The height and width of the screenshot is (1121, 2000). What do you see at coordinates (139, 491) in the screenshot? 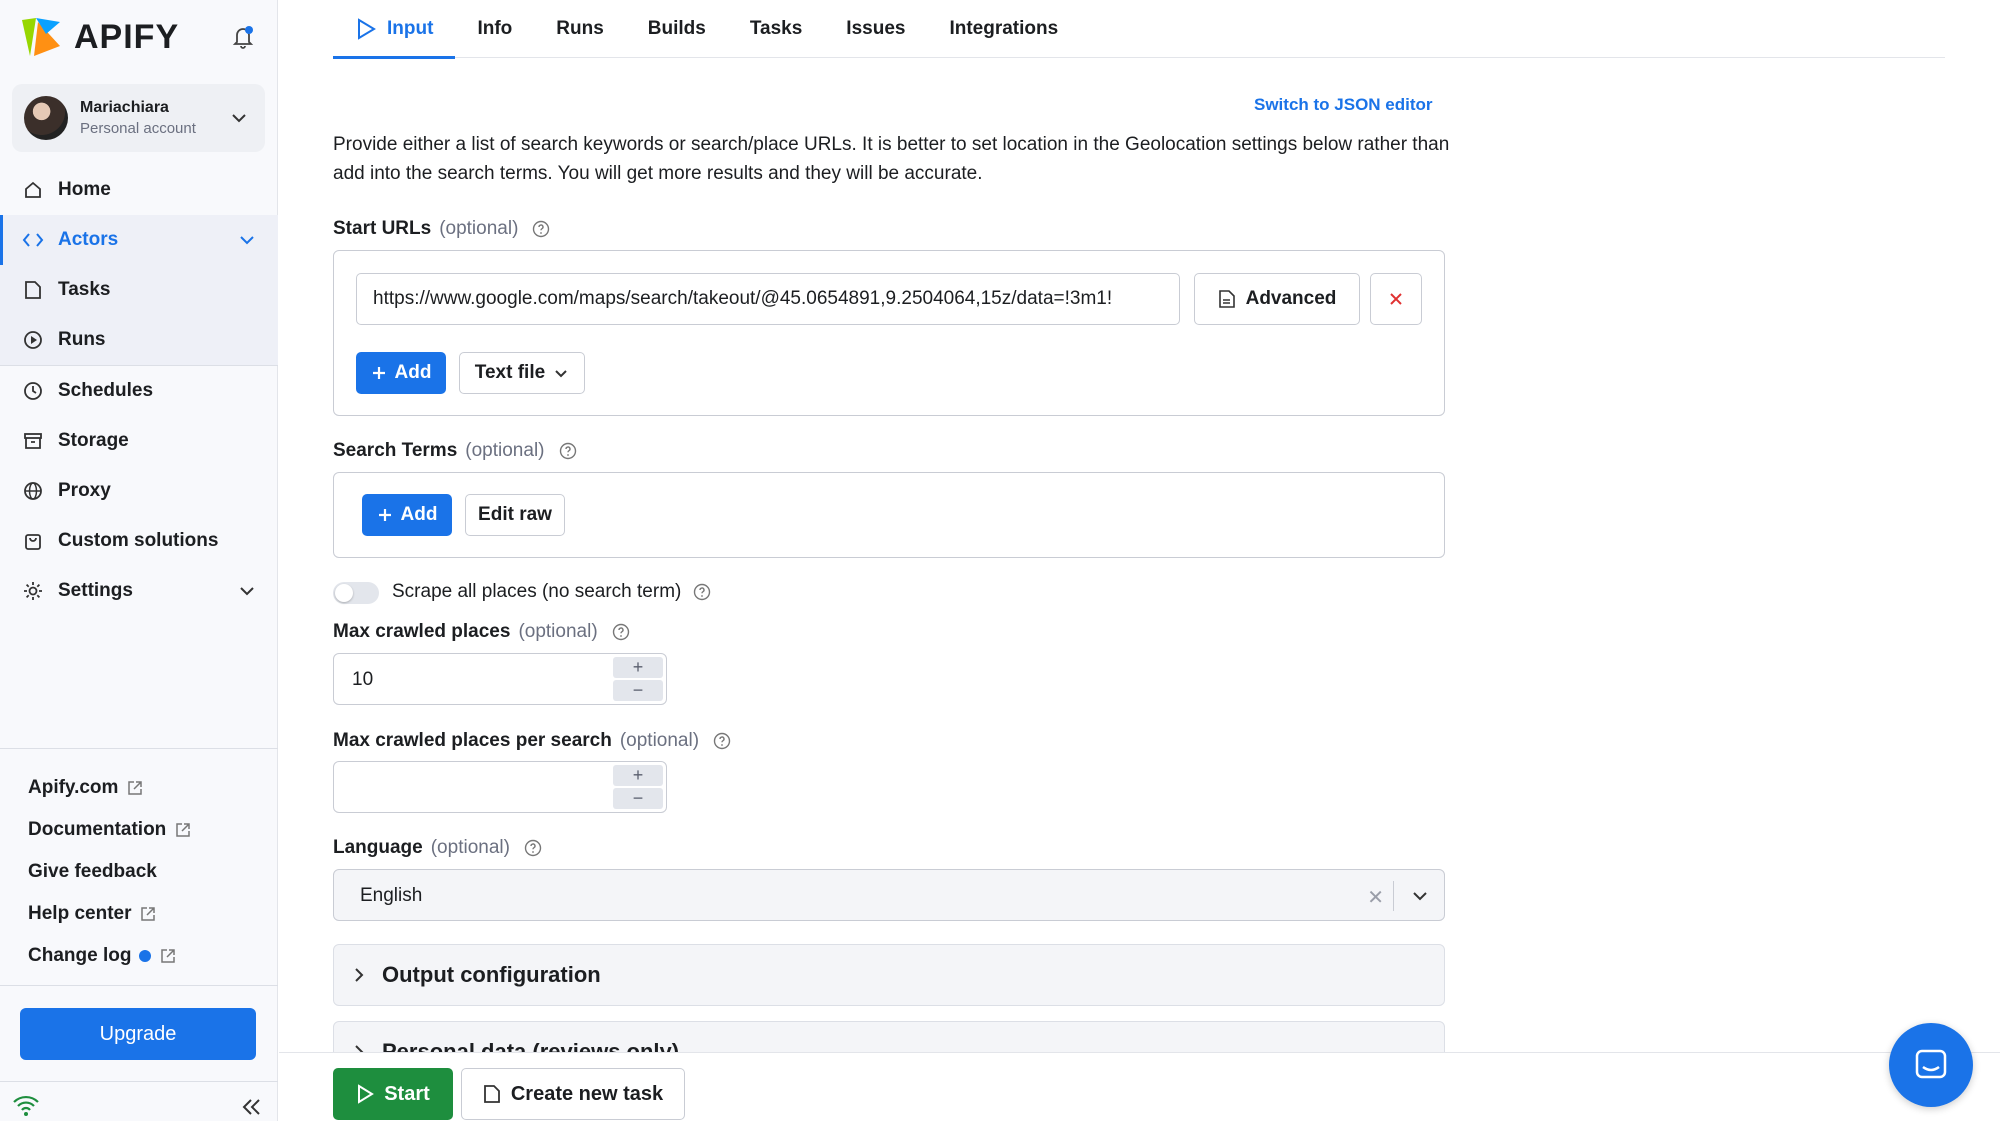
I see `sidebar-item-proxy: Proxy` at bounding box center [139, 491].